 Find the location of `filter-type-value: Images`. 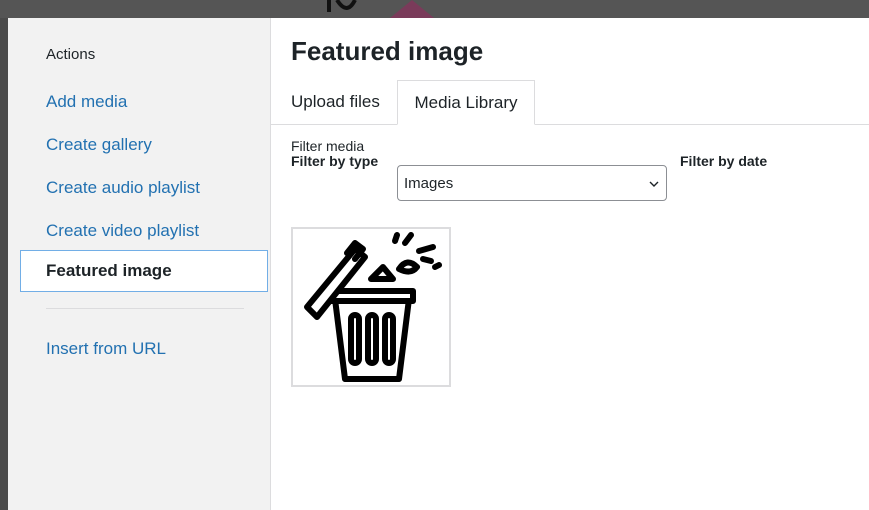

filter-type-value: Images is located at coordinates (429, 183).